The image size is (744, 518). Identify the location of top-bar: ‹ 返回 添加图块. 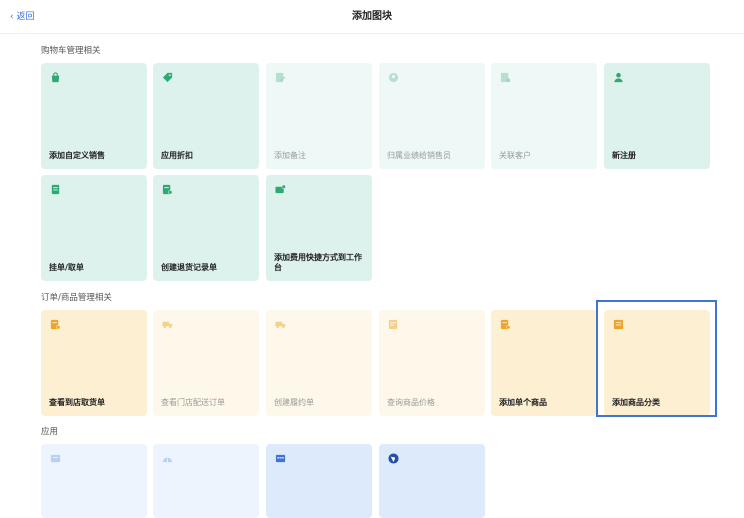
(372, 17).